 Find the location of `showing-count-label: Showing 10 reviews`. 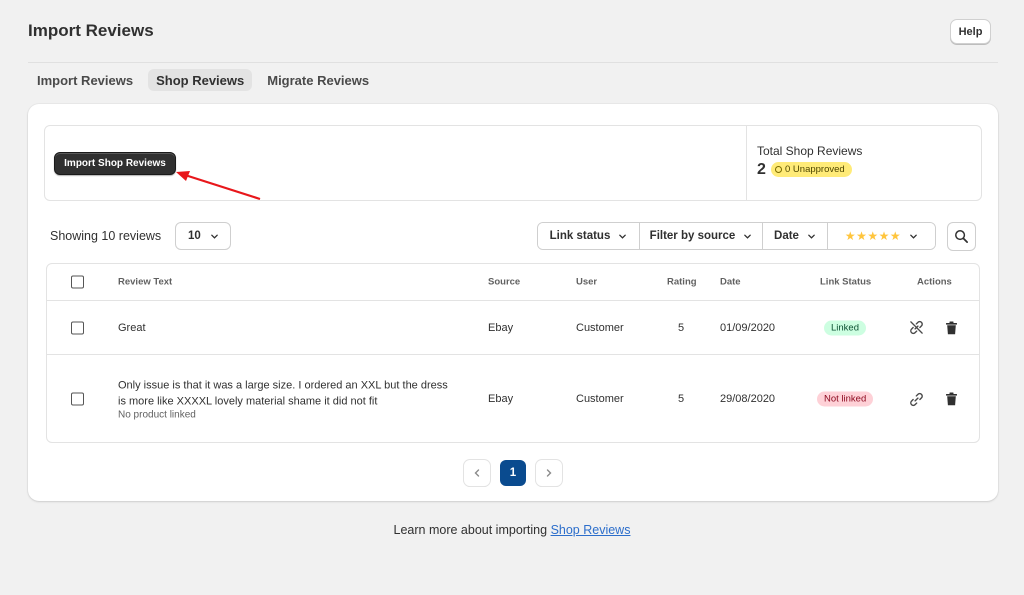

showing-count-label: Showing 10 reviews is located at coordinates (106, 236).